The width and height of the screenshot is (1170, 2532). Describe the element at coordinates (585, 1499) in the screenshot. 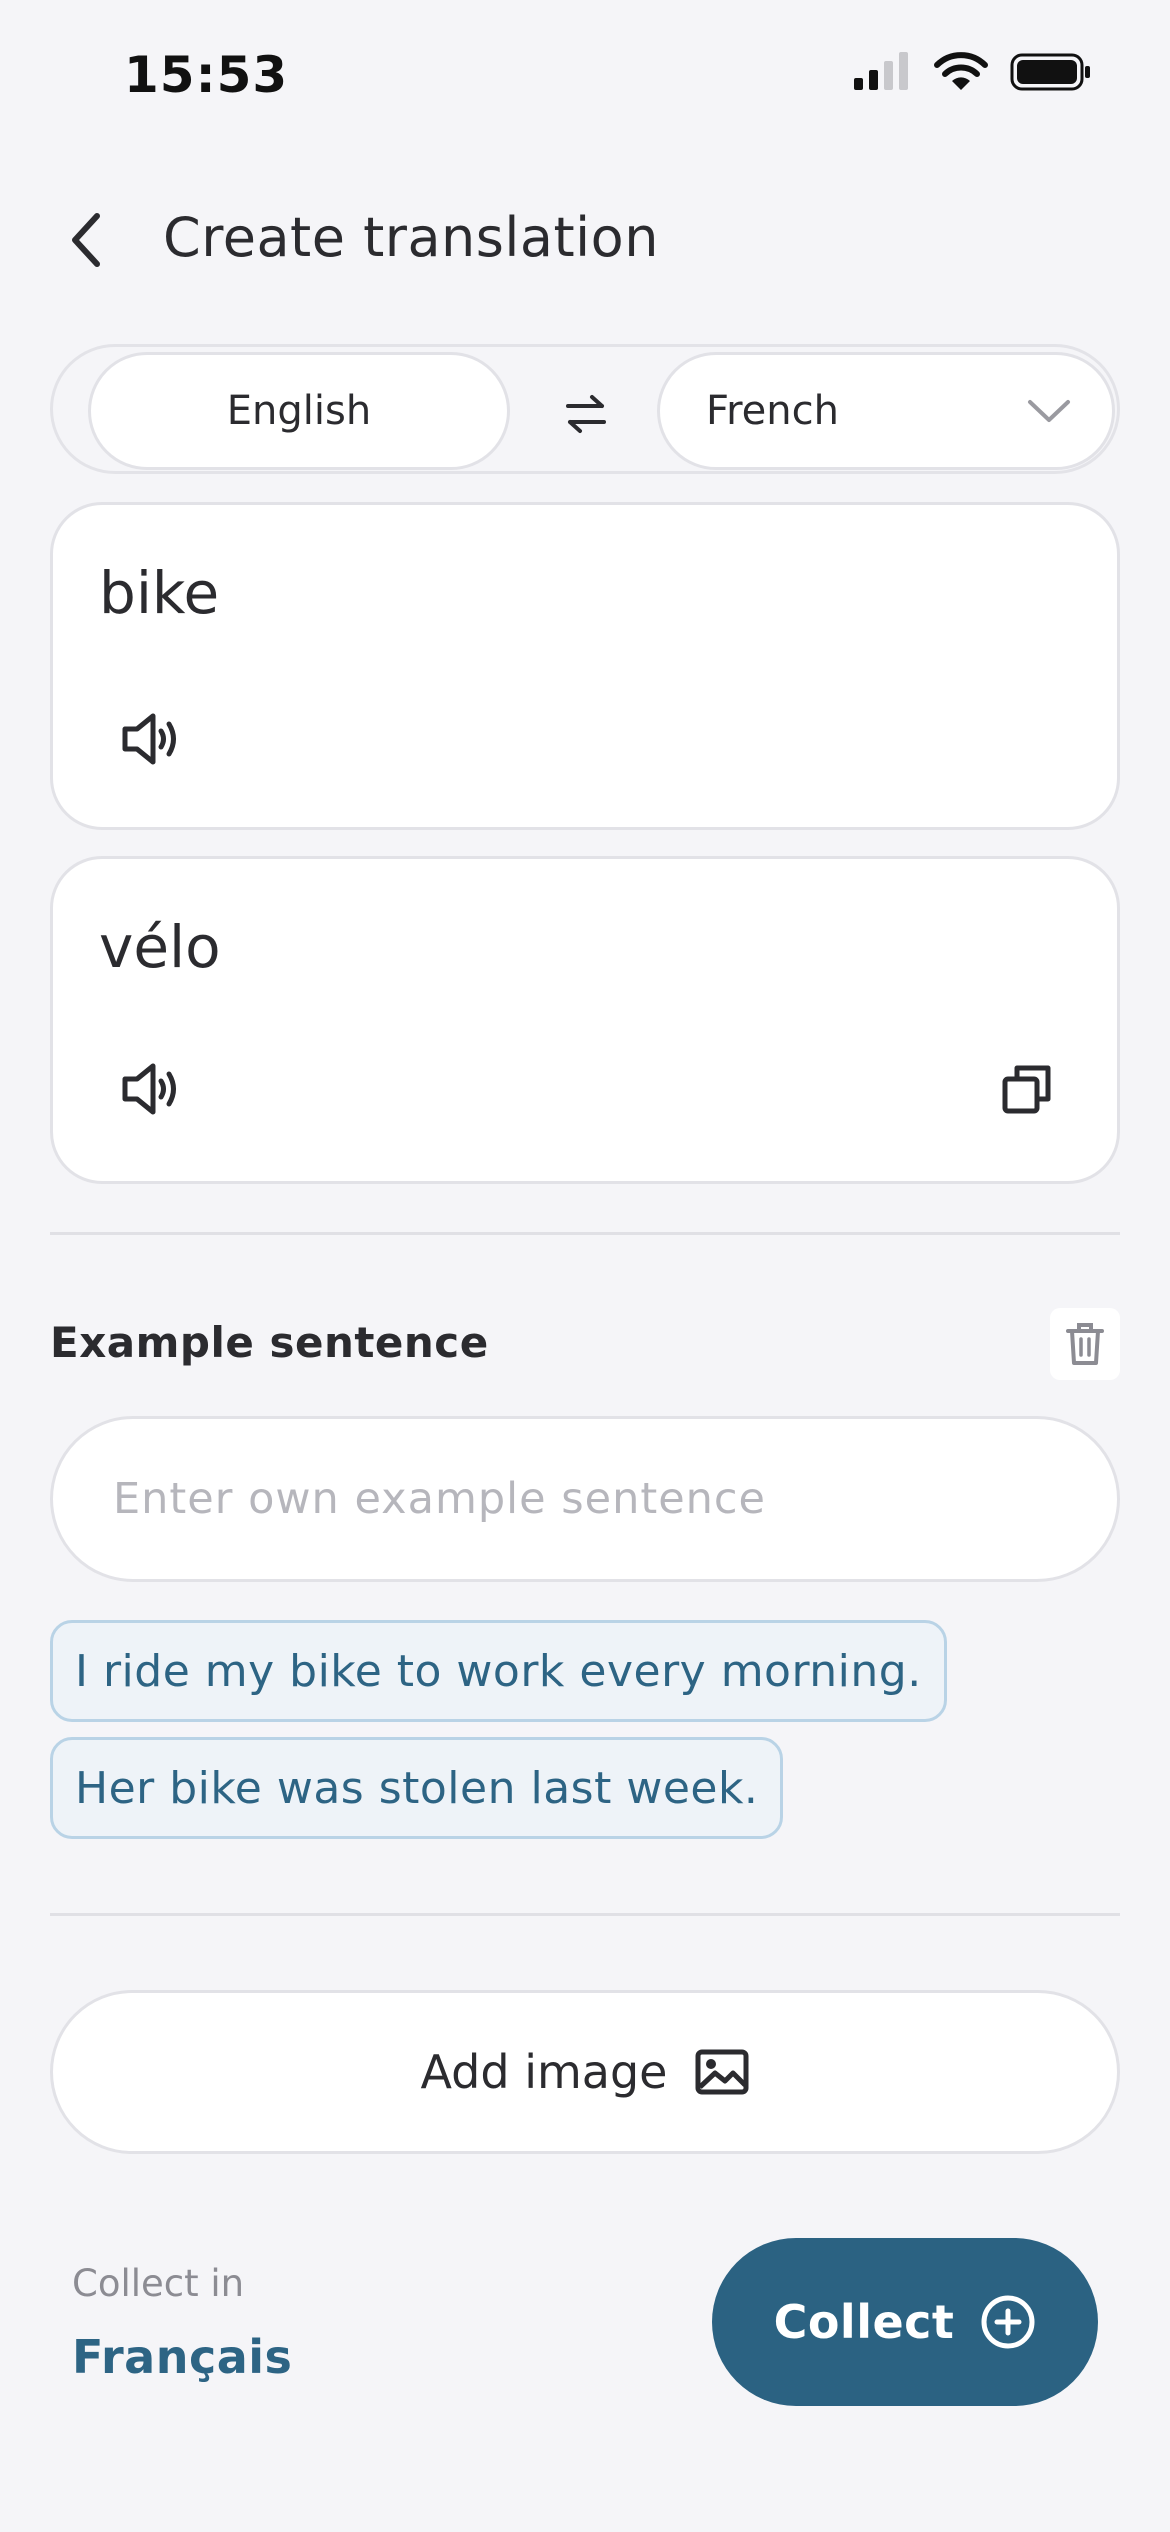

I see `example-sentence-input` at that location.